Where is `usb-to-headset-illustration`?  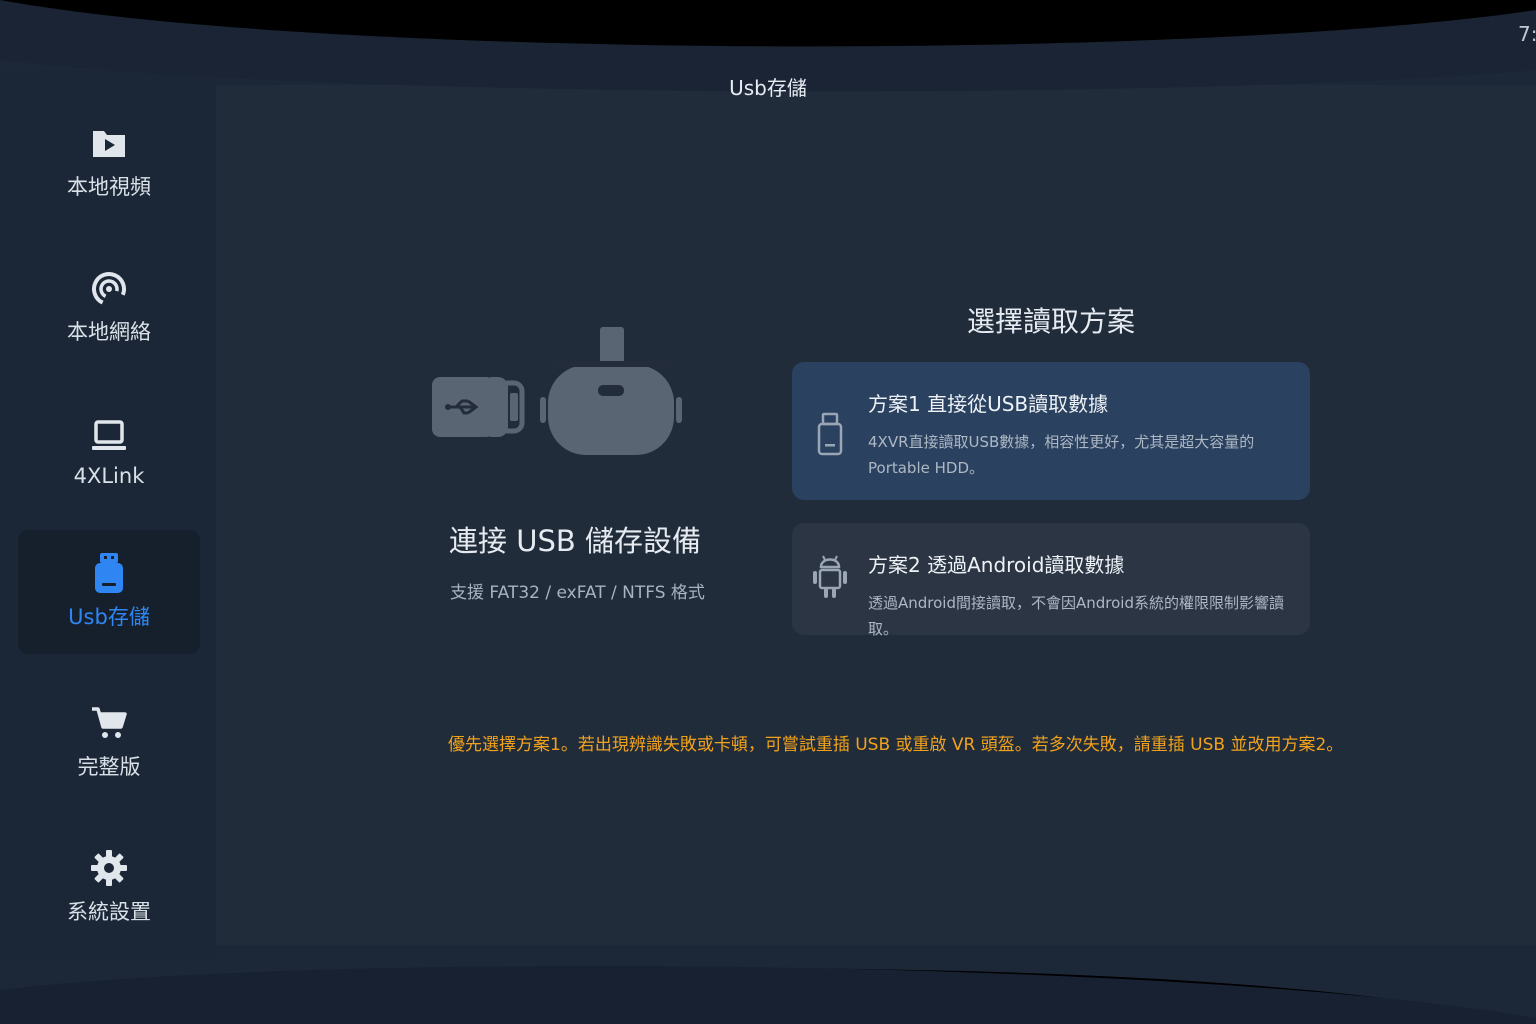 usb-to-headset-illustration is located at coordinates (560, 392).